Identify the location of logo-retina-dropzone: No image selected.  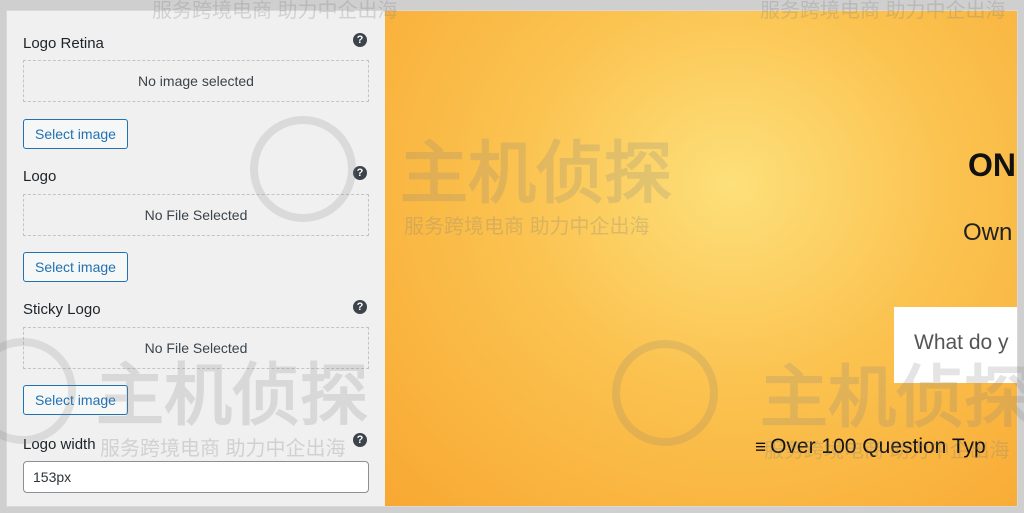
(196, 81).